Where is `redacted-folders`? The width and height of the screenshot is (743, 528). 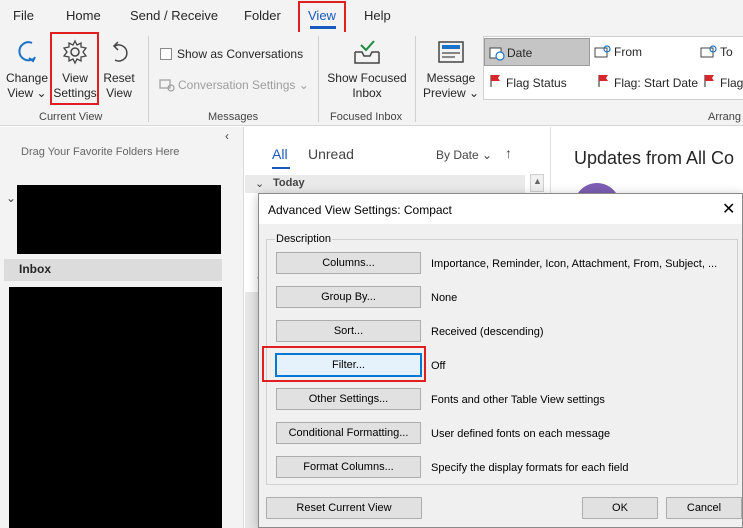
redacted-folders is located at coordinates (115, 407).